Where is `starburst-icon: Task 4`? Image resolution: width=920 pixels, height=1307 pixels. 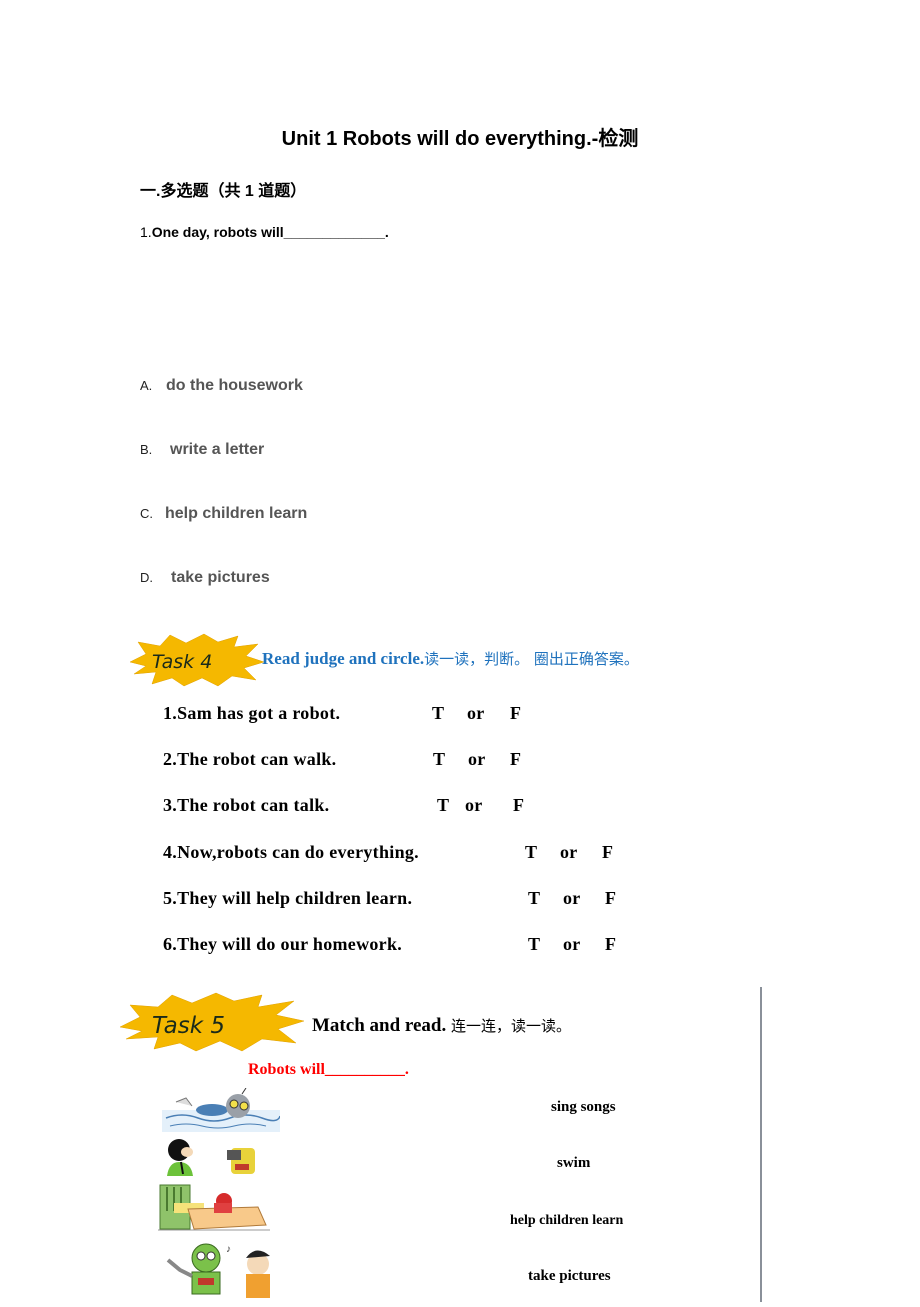 starburst-icon: Task 4 is located at coordinates (197, 660).